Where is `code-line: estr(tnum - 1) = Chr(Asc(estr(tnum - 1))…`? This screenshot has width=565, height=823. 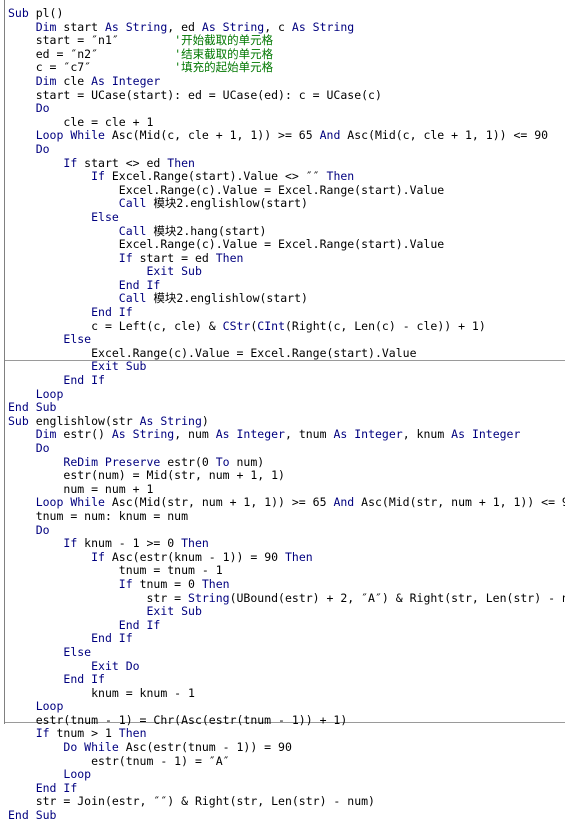
code-line: estr(tnum - 1) = Chr(Asc(estr(tnum - 1))… is located at coordinates (286, 720).